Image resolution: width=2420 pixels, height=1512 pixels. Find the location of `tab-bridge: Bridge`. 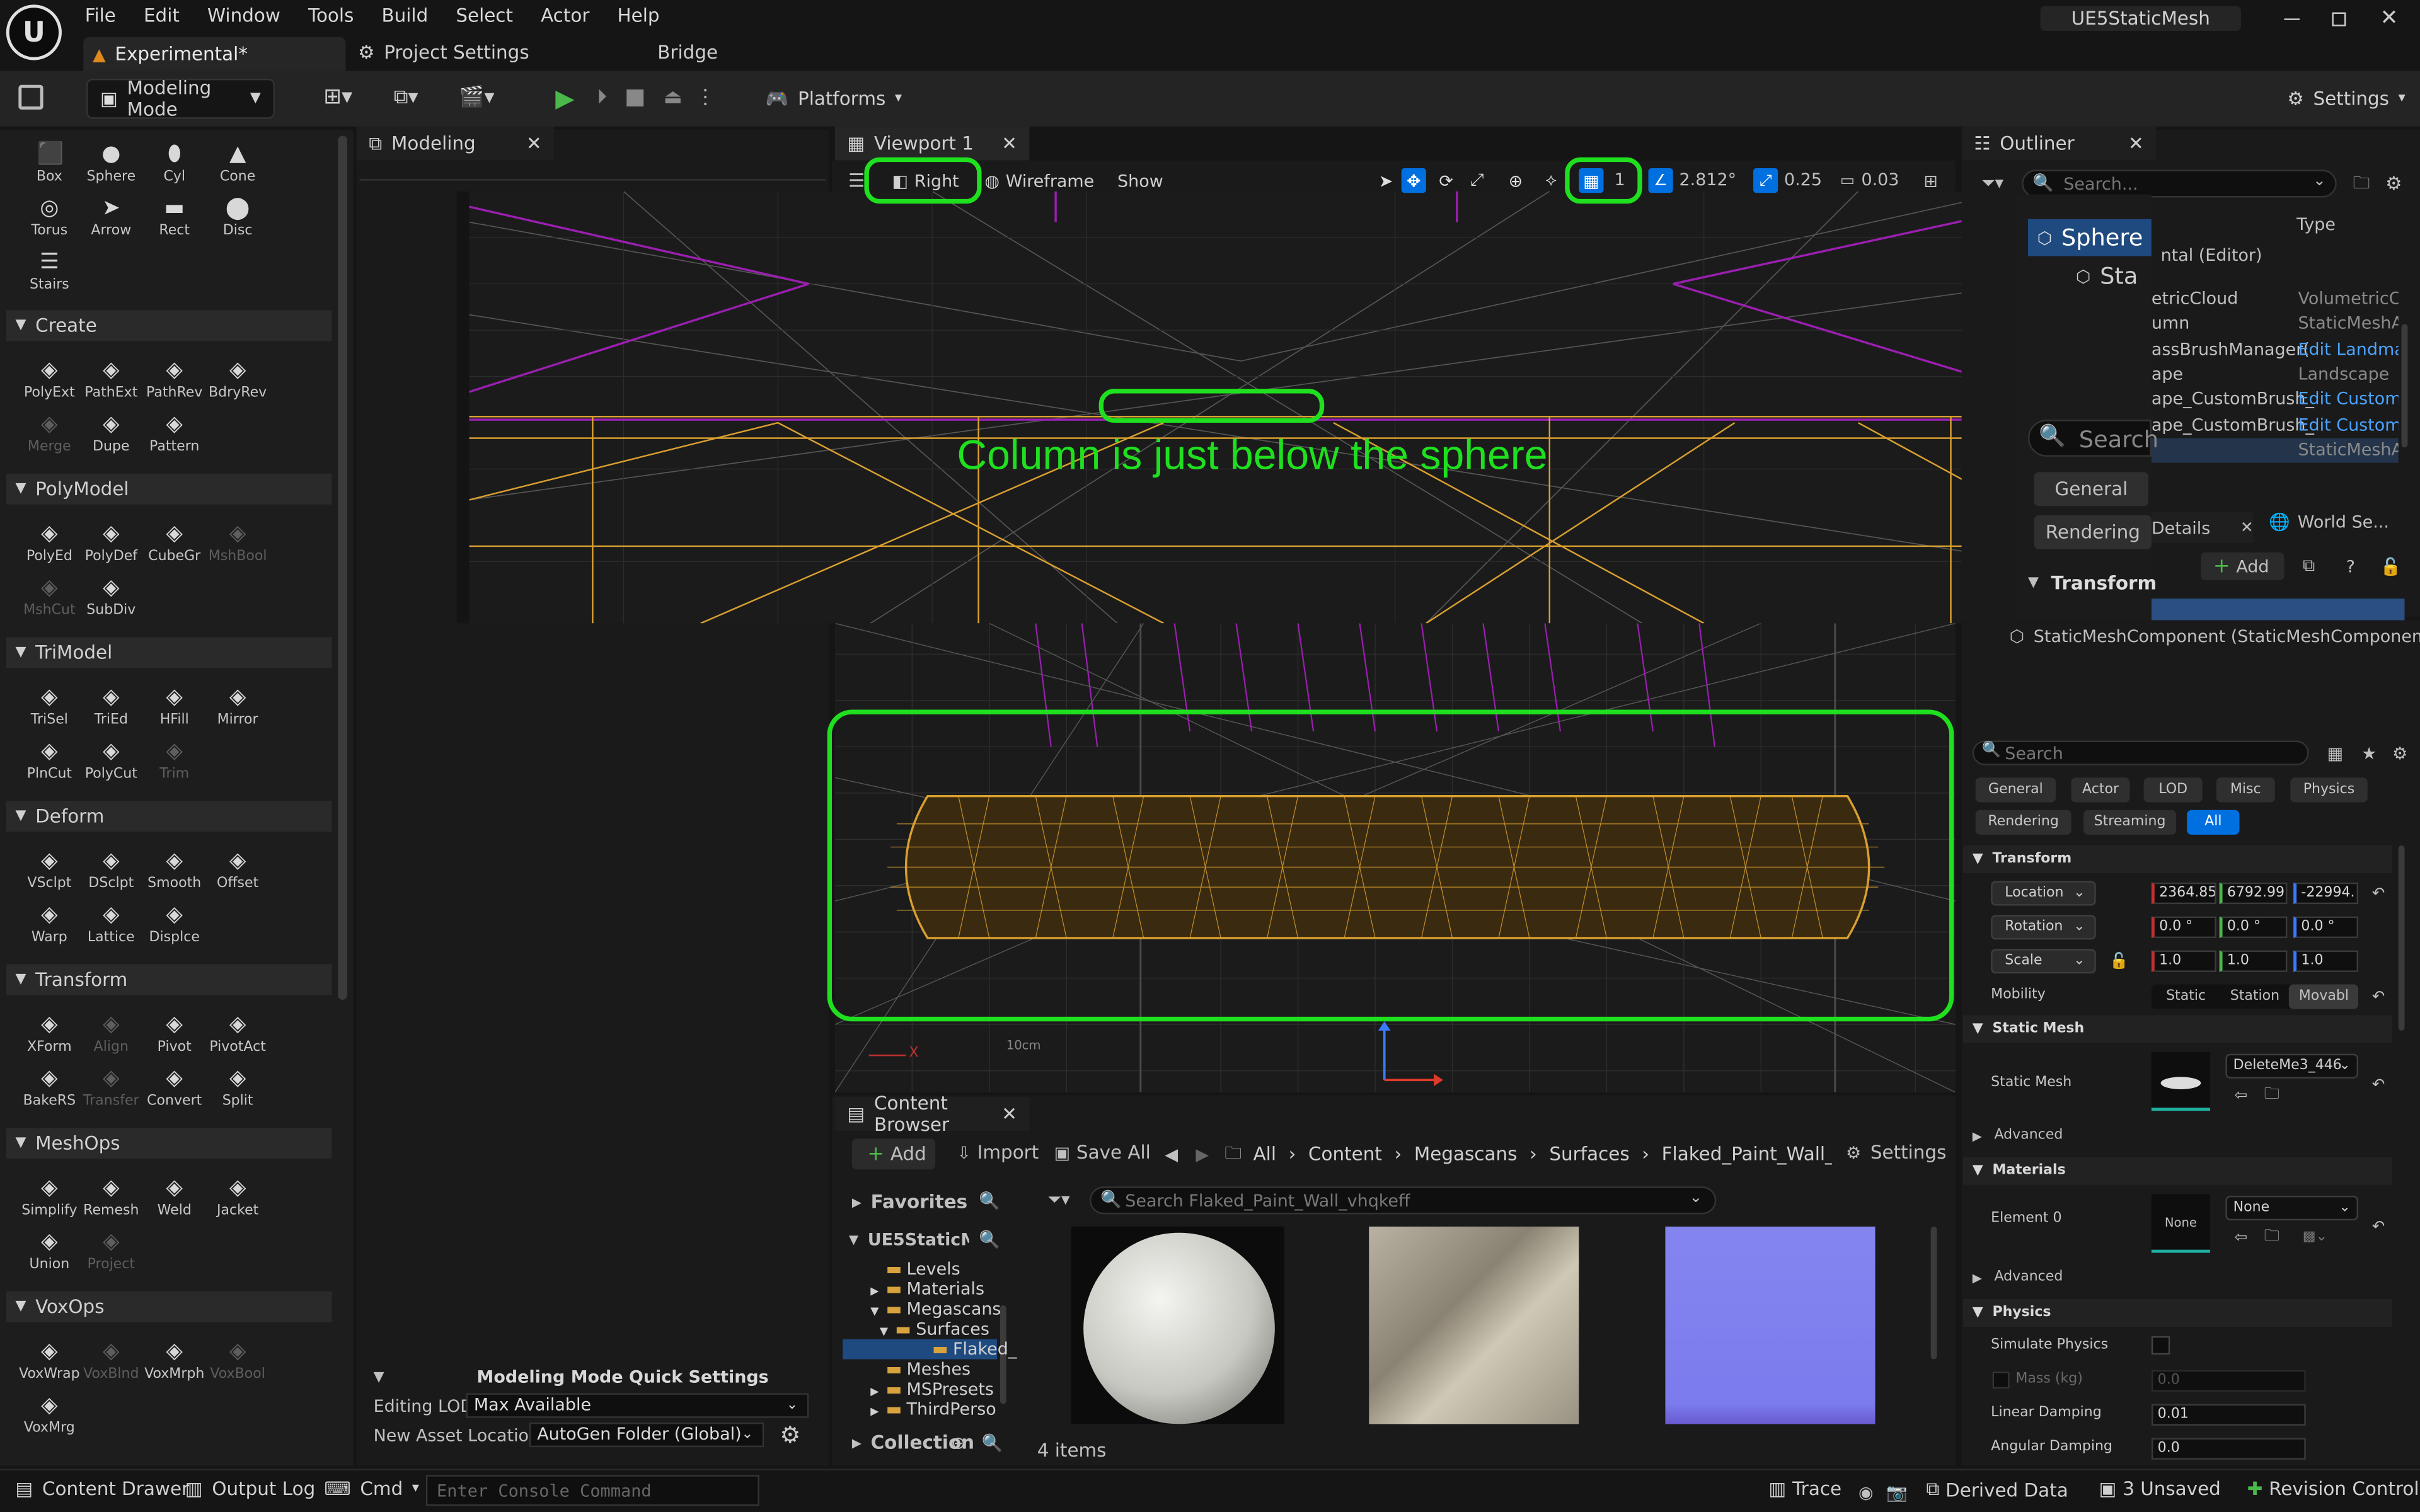

tab-bridge: Bridge is located at coordinates (688, 52).